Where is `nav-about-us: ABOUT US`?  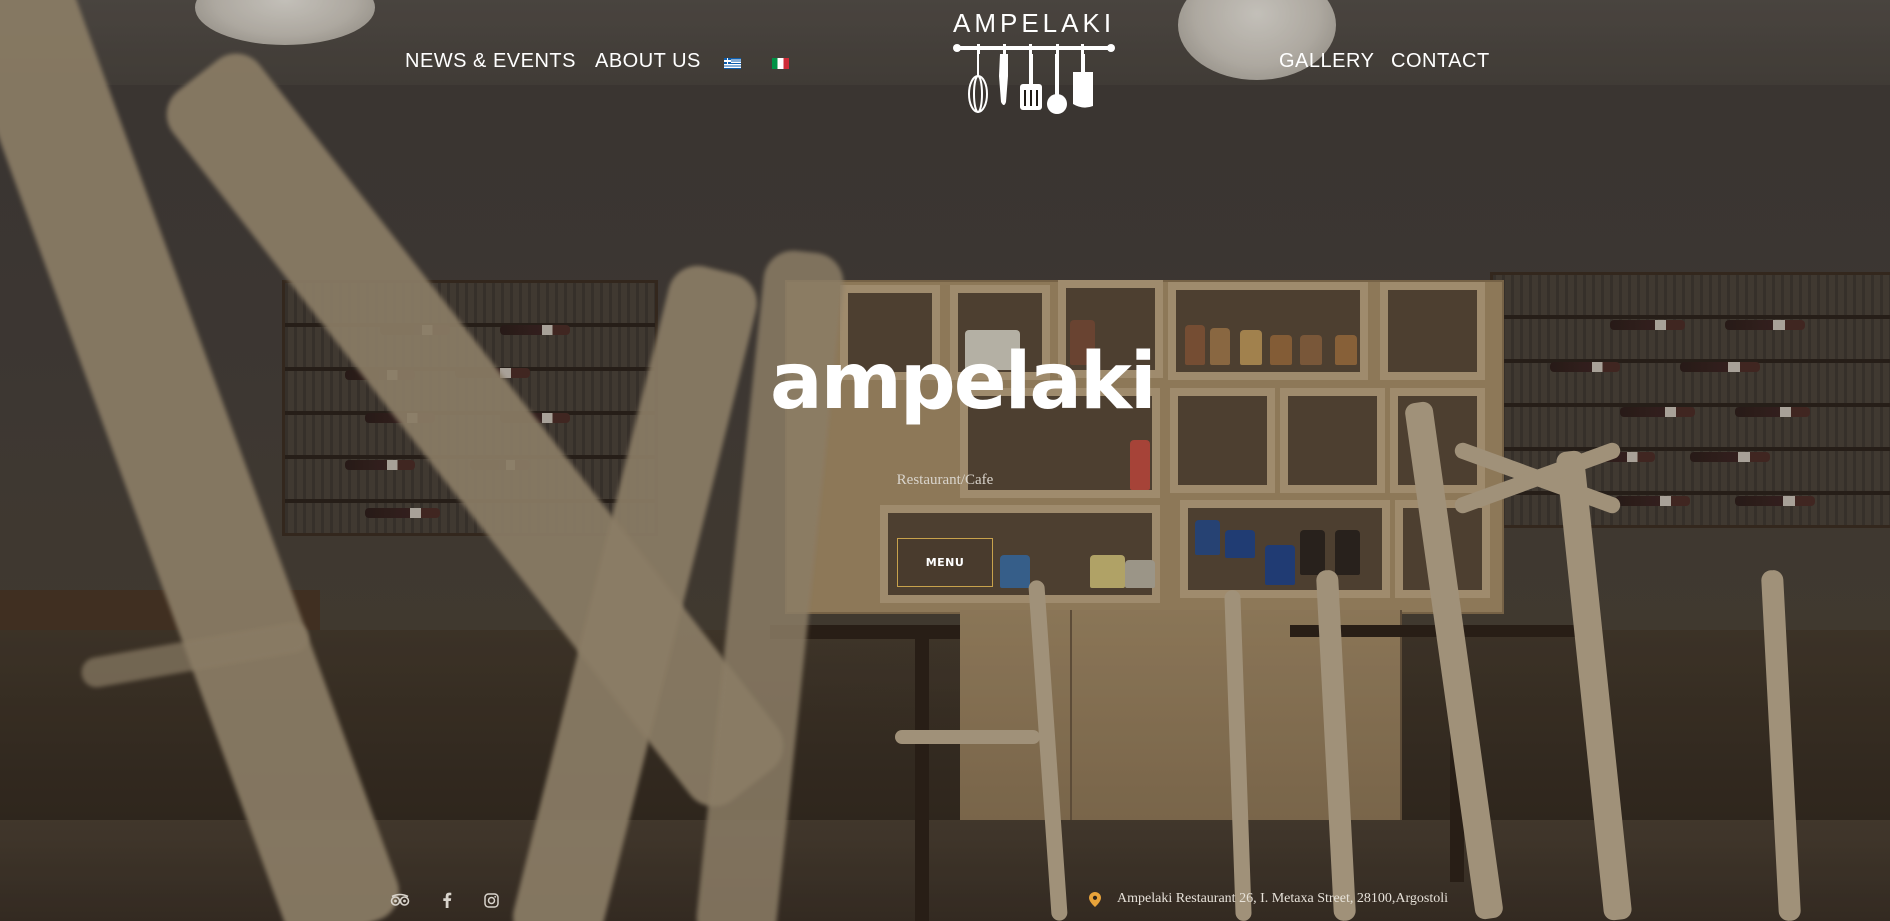
nav-about-us: ABOUT US is located at coordinates (648, 61).